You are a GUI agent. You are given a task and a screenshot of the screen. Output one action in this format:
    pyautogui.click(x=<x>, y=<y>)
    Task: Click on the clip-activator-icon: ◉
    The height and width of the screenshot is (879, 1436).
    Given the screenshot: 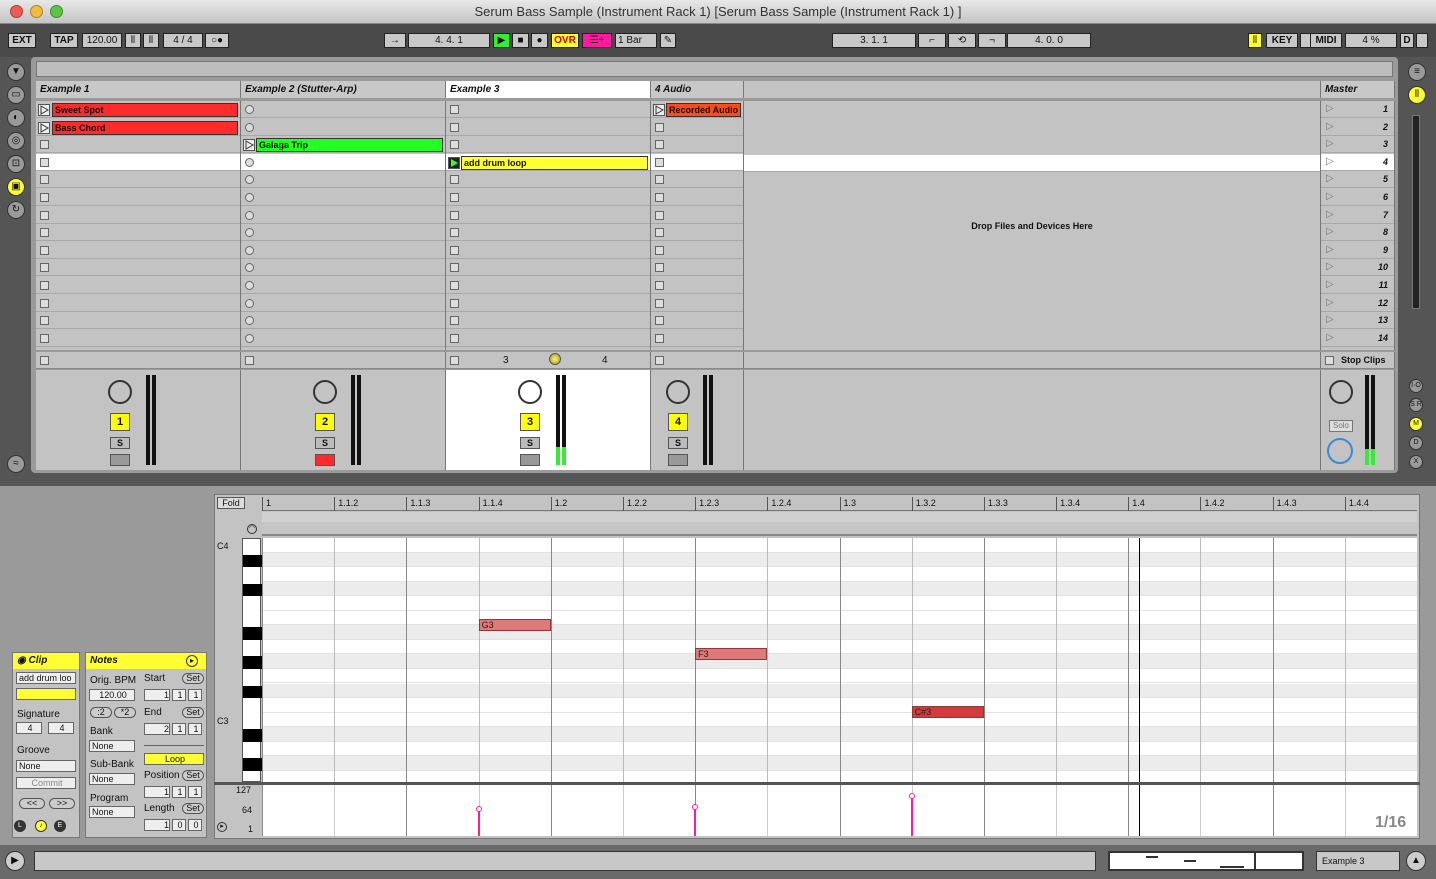 What is the action you would take?
    pyautogui.click(x=23, y=660)
    